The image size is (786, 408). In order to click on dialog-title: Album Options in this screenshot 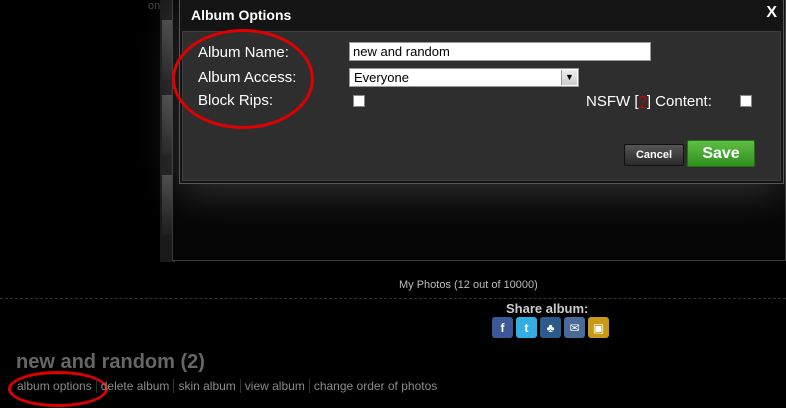, I will do `click(241, 15)`.